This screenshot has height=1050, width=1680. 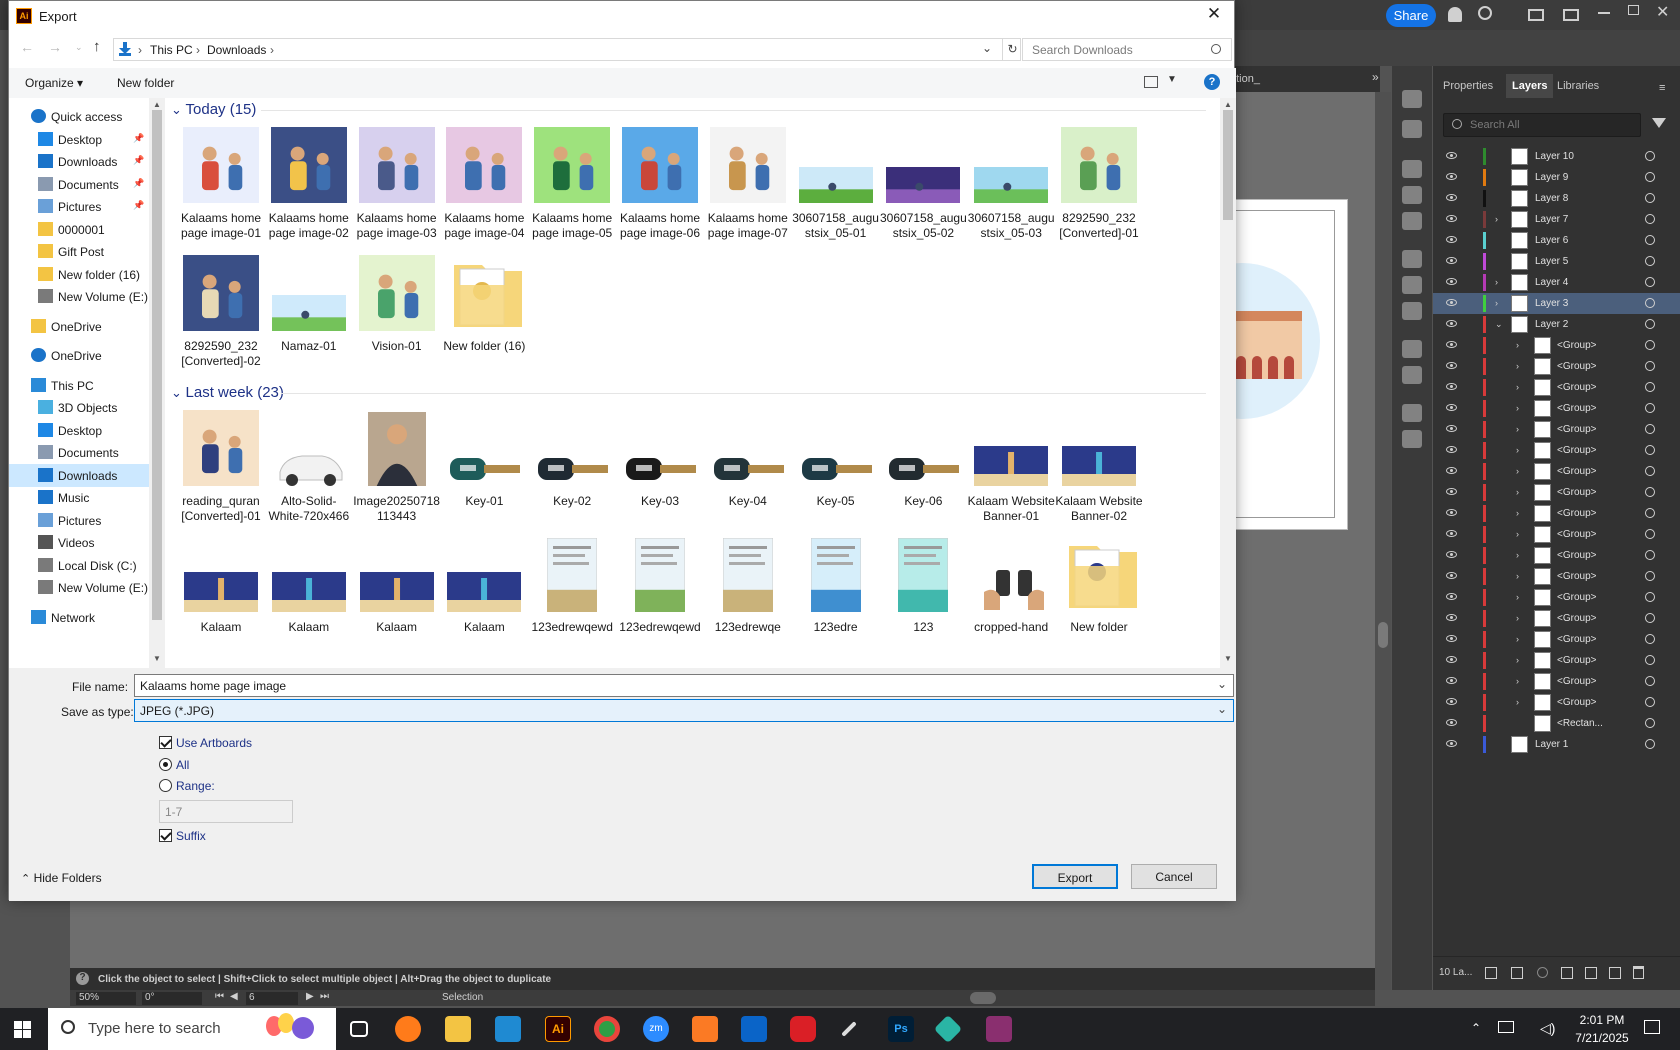 What do you see at coordinates (83, 229) in the screenshot?
I see `nav-item-0000001: 0000001` at bounding box center [83, 229].